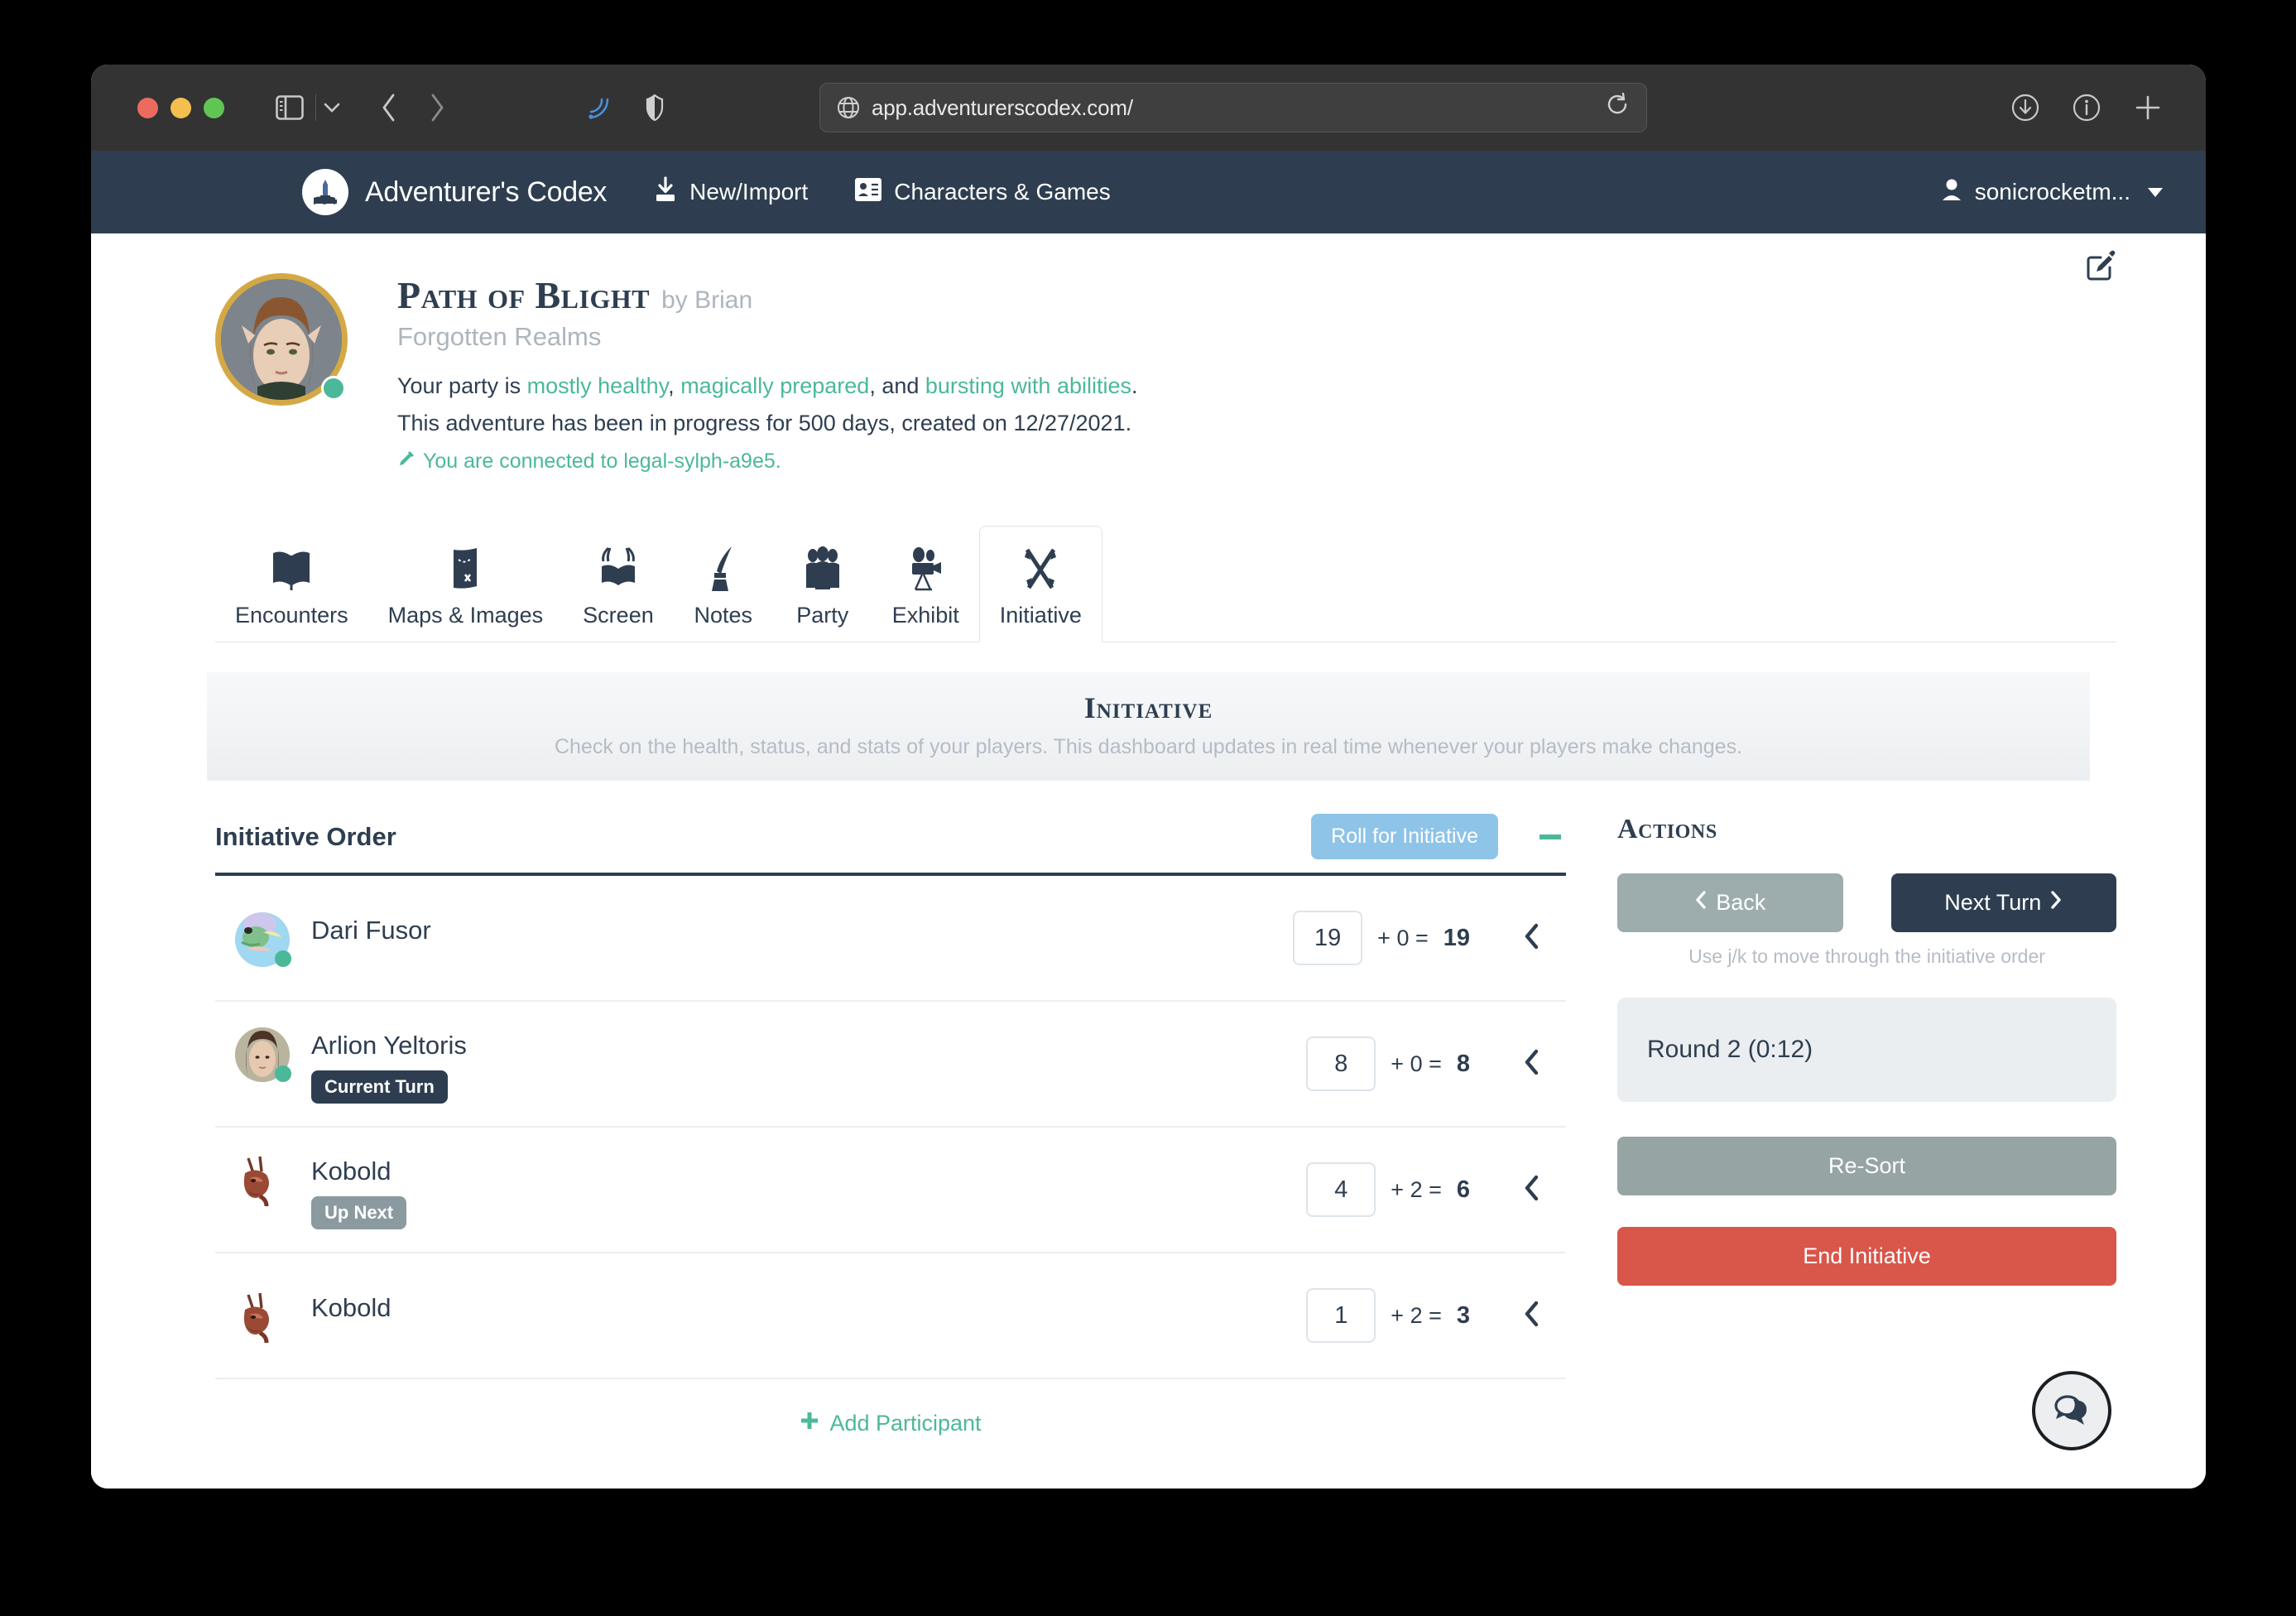 The width and height of the screenshot is (2296, 1616). I want to click on download-icon, so click(2025, 108).